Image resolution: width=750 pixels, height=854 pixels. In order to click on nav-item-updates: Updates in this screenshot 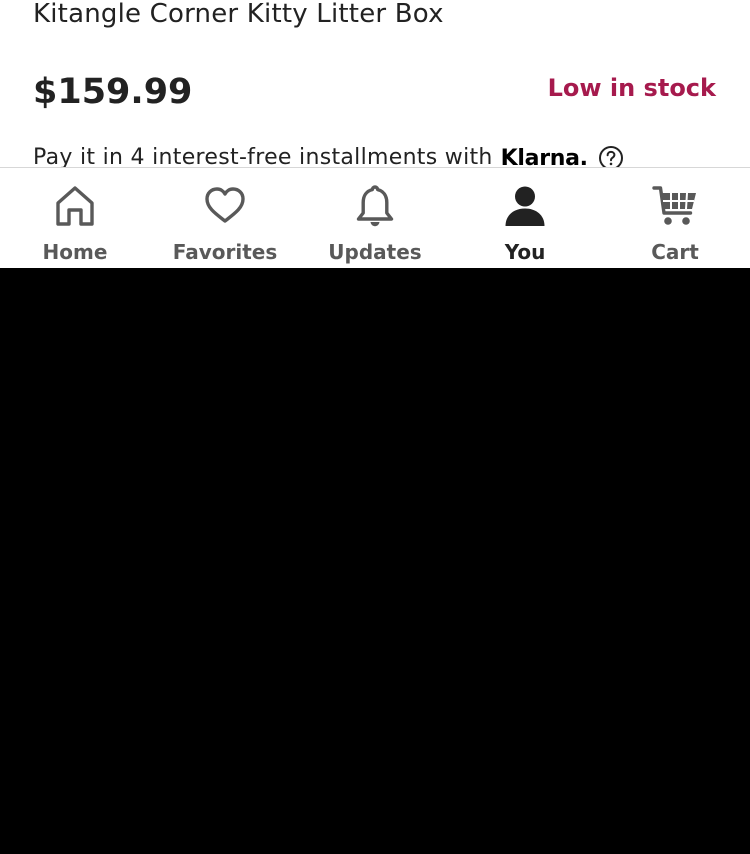, I will do `click(375, 218)`.